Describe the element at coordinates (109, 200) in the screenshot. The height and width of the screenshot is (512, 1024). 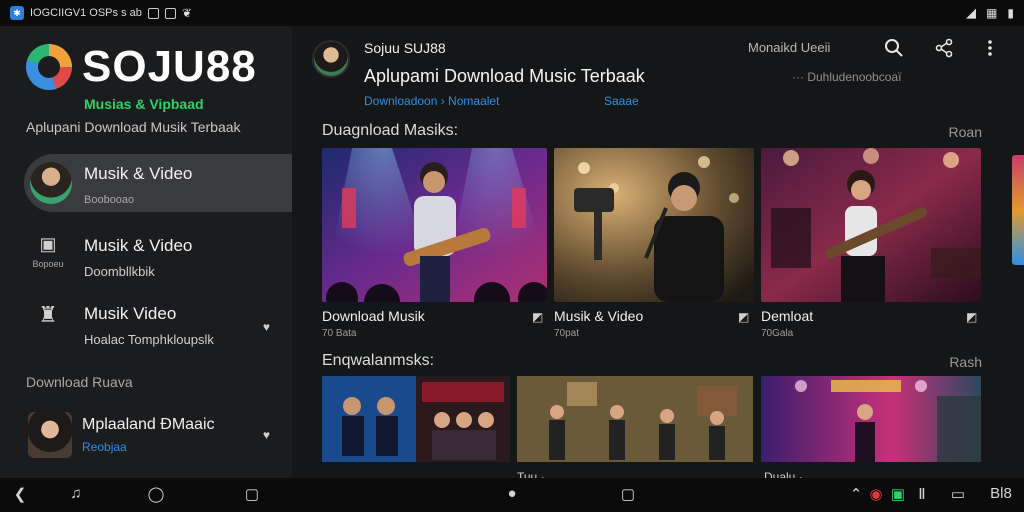
I see `sidebar-item-sub: Boobooao` at that location.